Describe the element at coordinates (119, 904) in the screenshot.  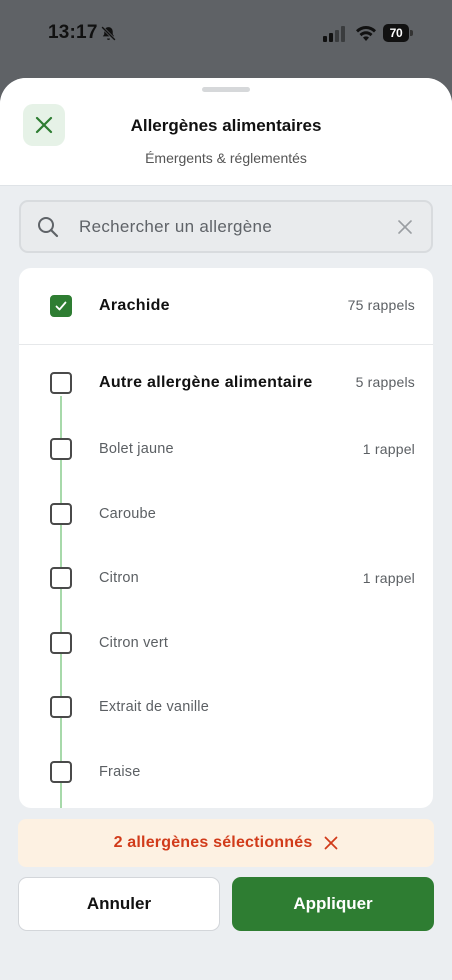
I see `cancel-button: Annuler` at that location.